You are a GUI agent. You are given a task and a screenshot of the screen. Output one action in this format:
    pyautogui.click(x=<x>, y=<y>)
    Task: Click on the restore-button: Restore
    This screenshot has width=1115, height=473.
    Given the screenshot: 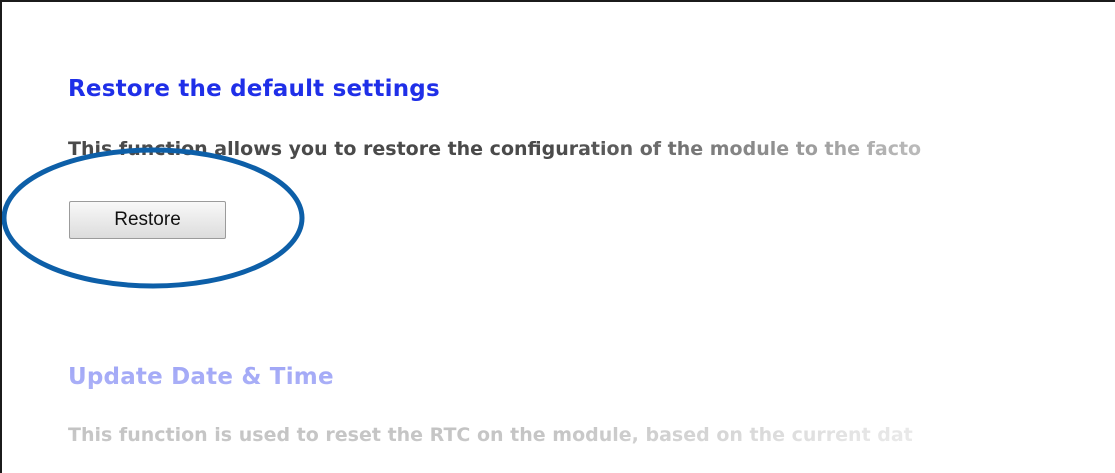 What is the action you would take?
    pyautogui.click(x=147, y=220)
    